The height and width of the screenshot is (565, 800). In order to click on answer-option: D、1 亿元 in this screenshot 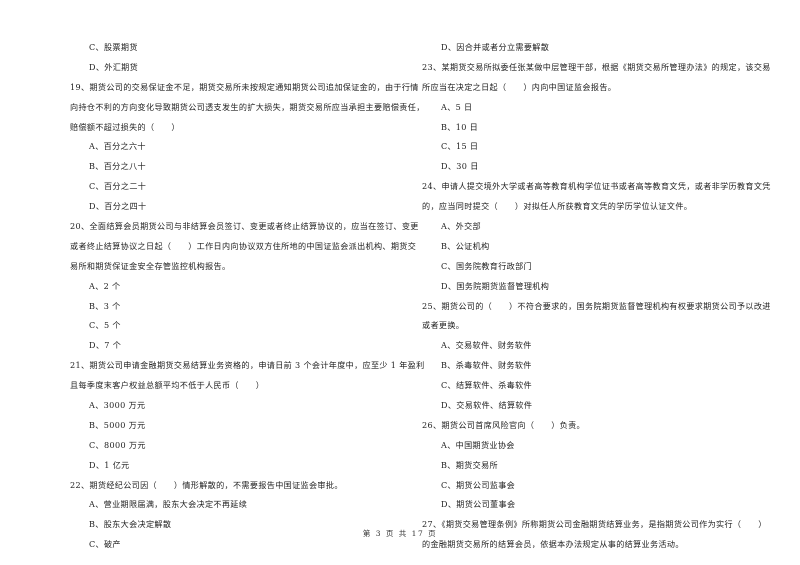, I will do `click(109, 464)`.